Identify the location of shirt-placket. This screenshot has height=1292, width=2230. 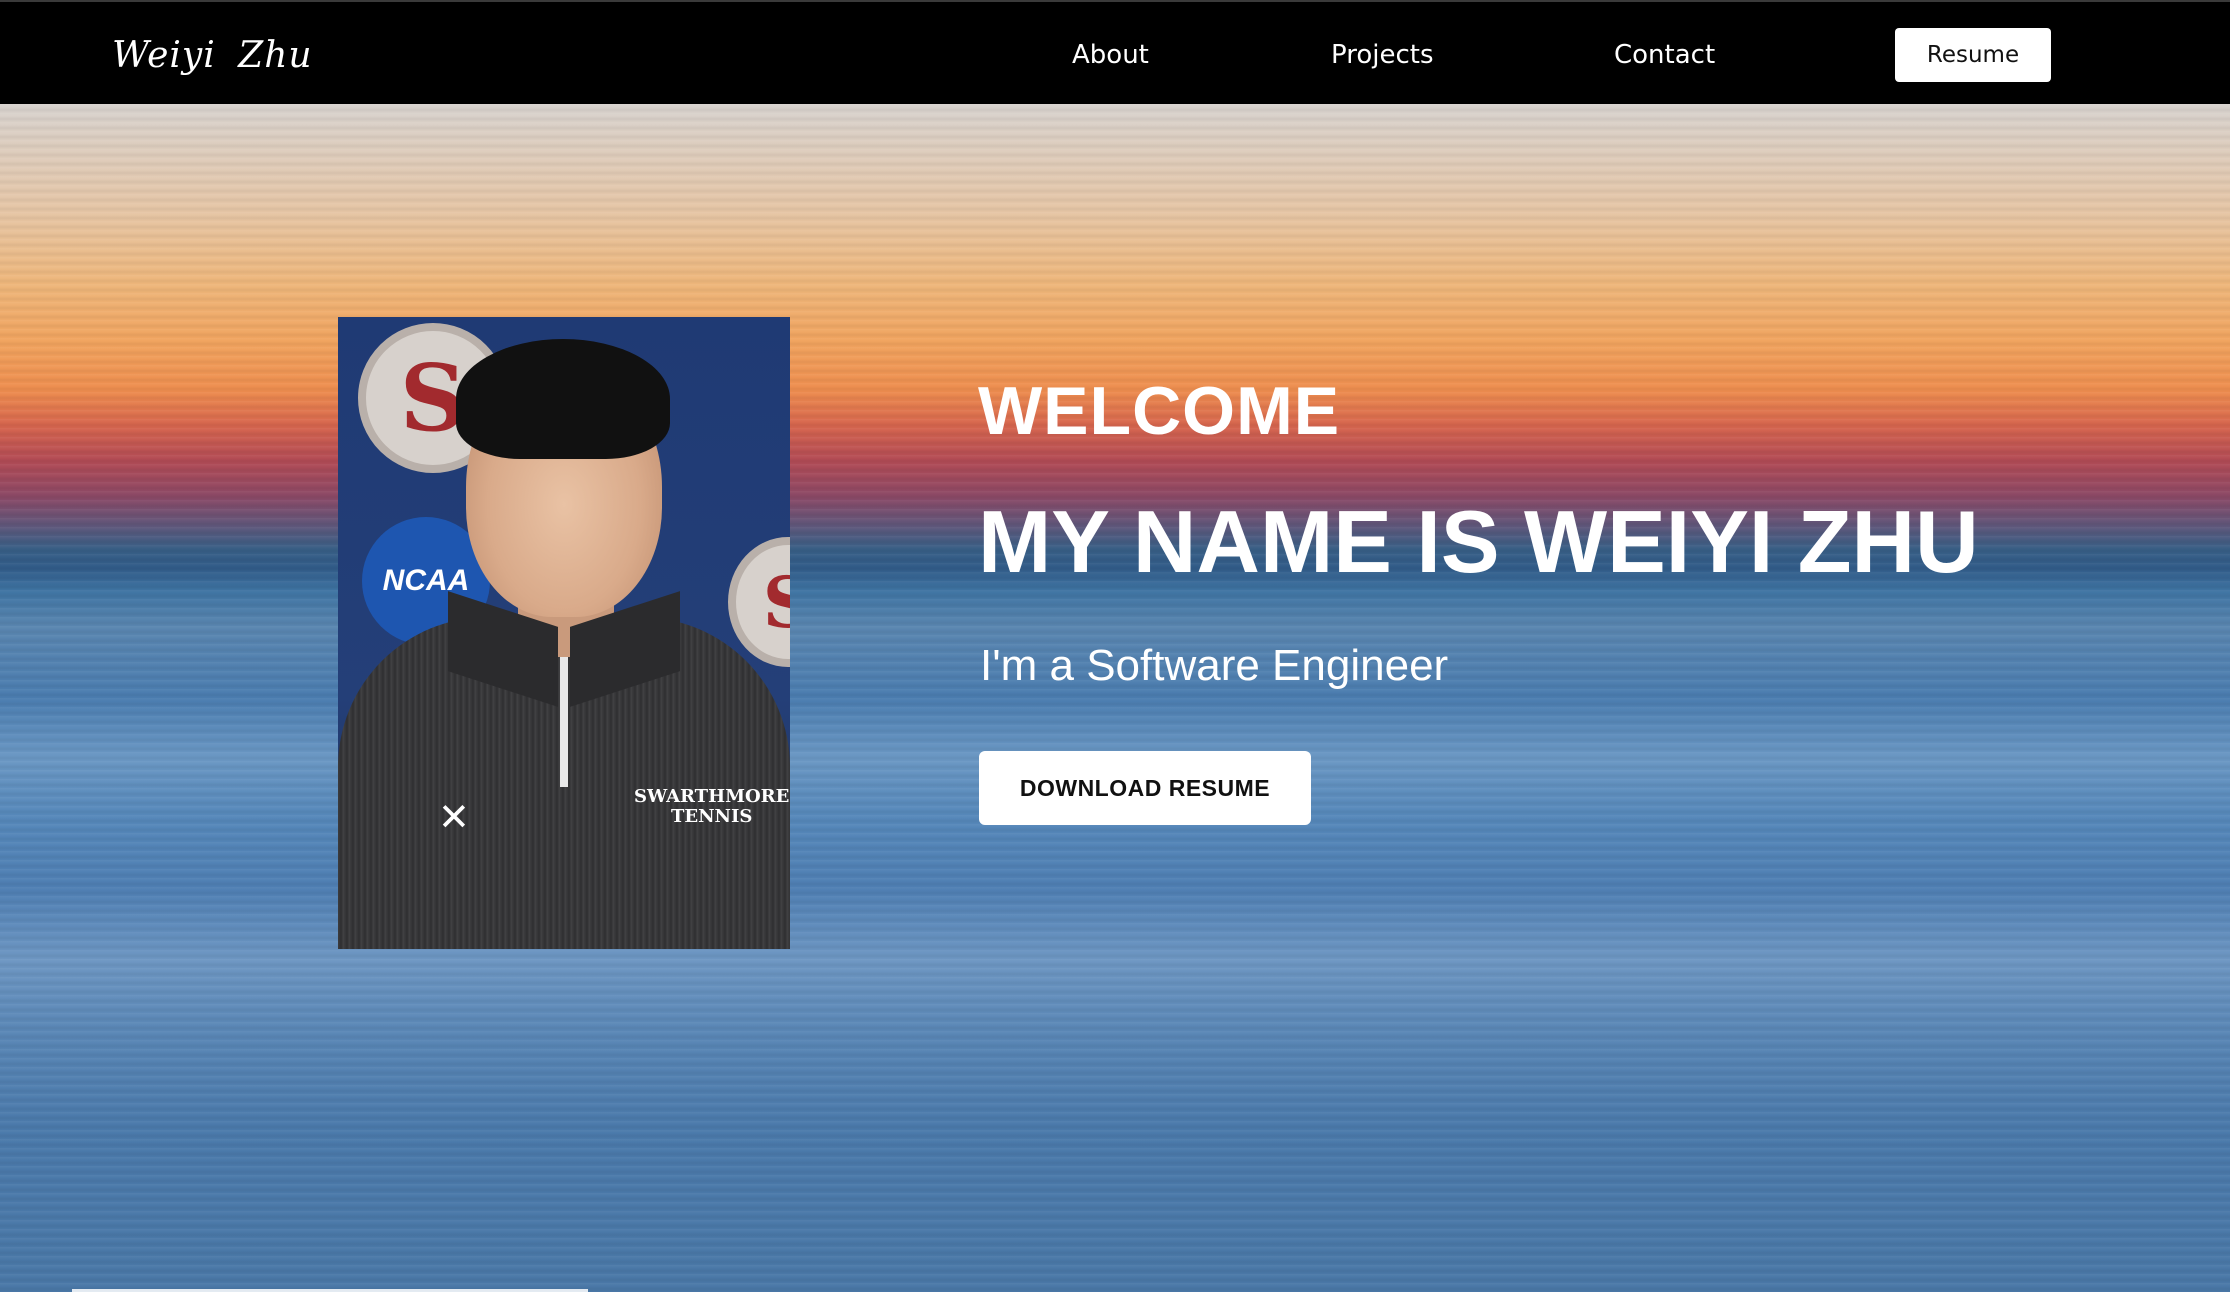
(564, 722).